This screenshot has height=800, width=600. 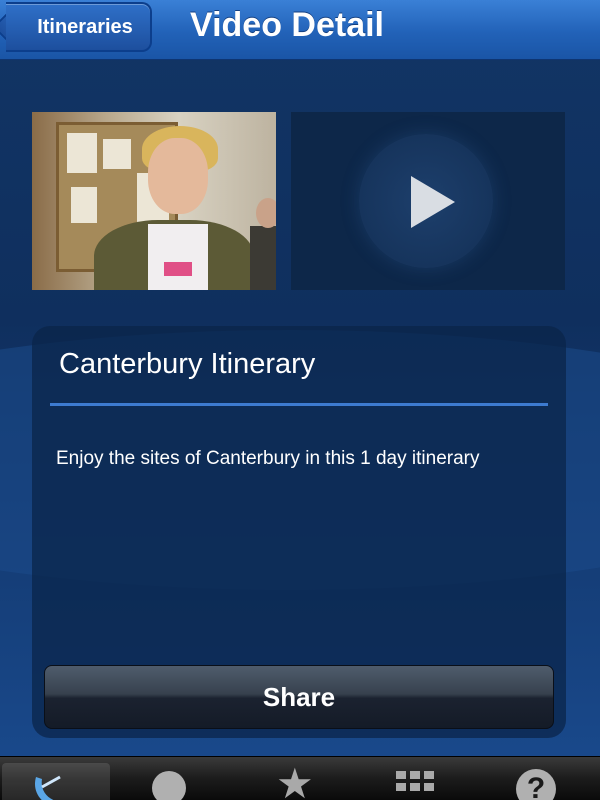 I want to click on navigation-bar: Itineraries Video Detail, so click(x=300, y=30).